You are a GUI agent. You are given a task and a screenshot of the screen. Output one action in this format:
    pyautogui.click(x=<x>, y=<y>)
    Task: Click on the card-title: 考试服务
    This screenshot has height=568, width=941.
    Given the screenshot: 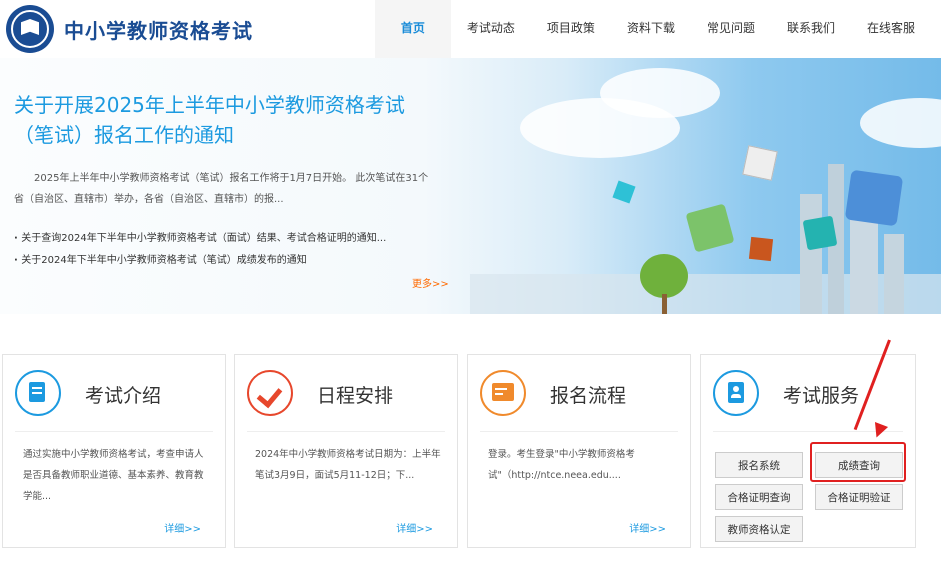 What is the action you would take?
    pyautogui.click(x=821, y=394)
    